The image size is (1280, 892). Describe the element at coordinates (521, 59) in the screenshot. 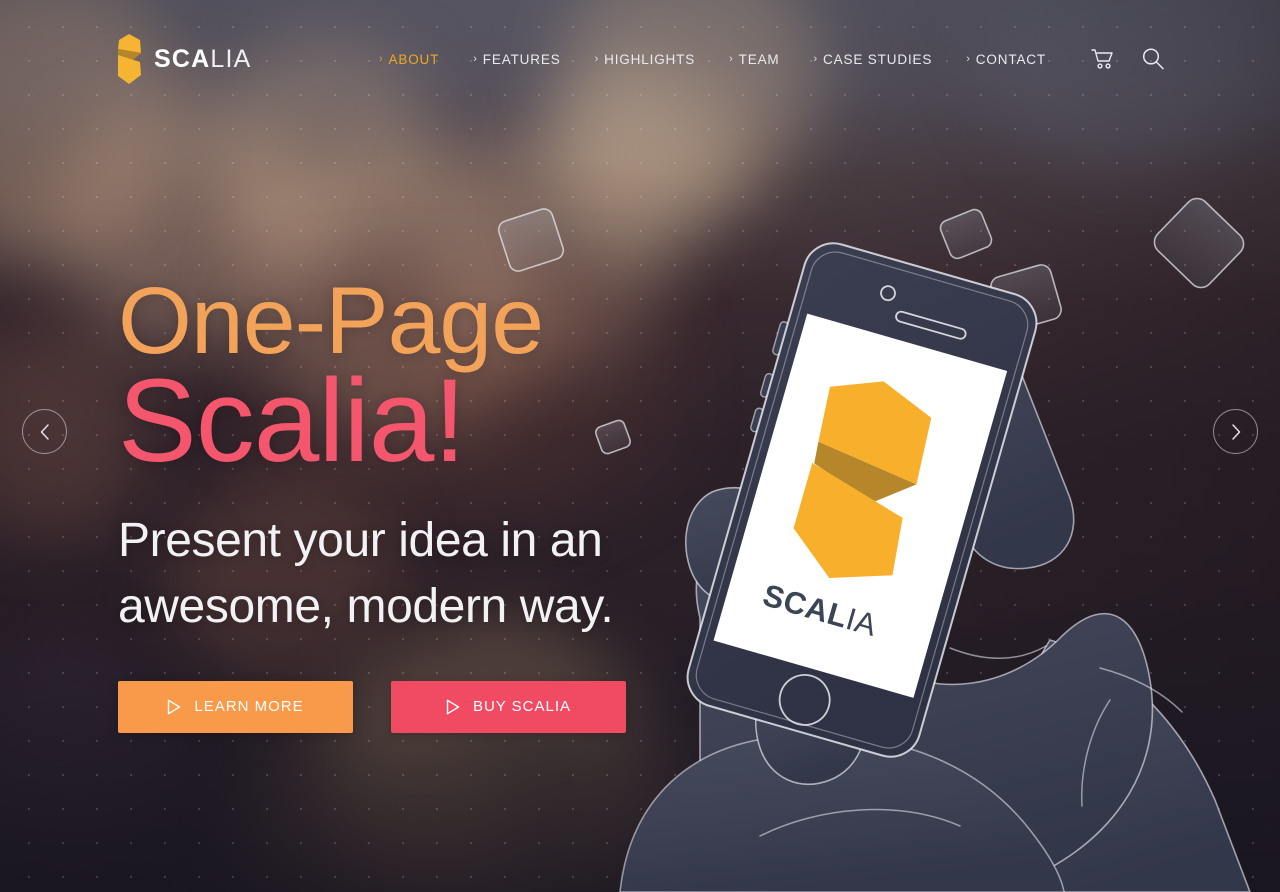

I see `nav-label: FEATURES` at that location.